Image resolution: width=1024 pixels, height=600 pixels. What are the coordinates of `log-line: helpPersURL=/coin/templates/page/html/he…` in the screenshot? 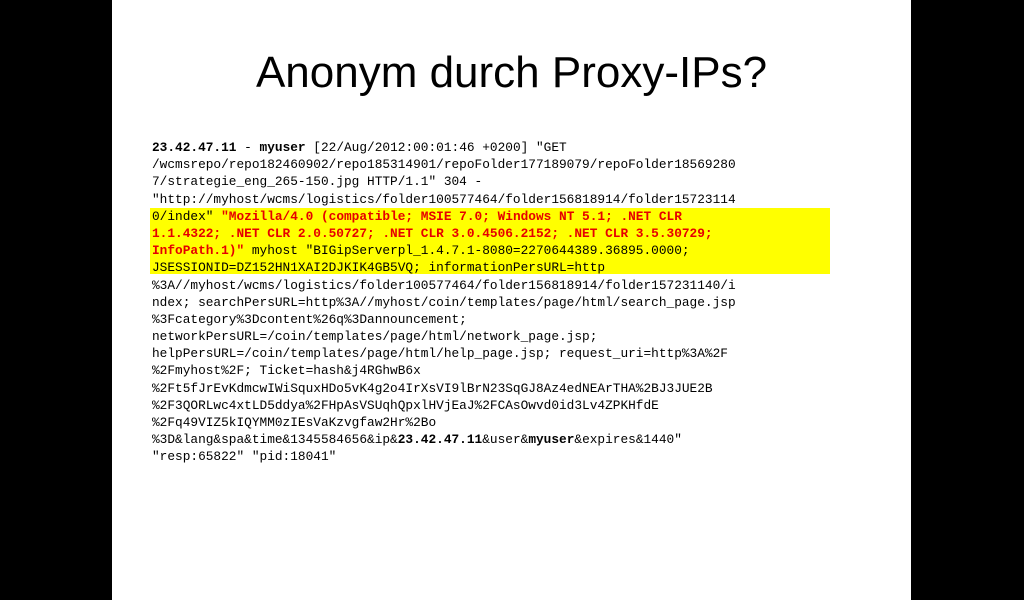 It's located at (440, 354).